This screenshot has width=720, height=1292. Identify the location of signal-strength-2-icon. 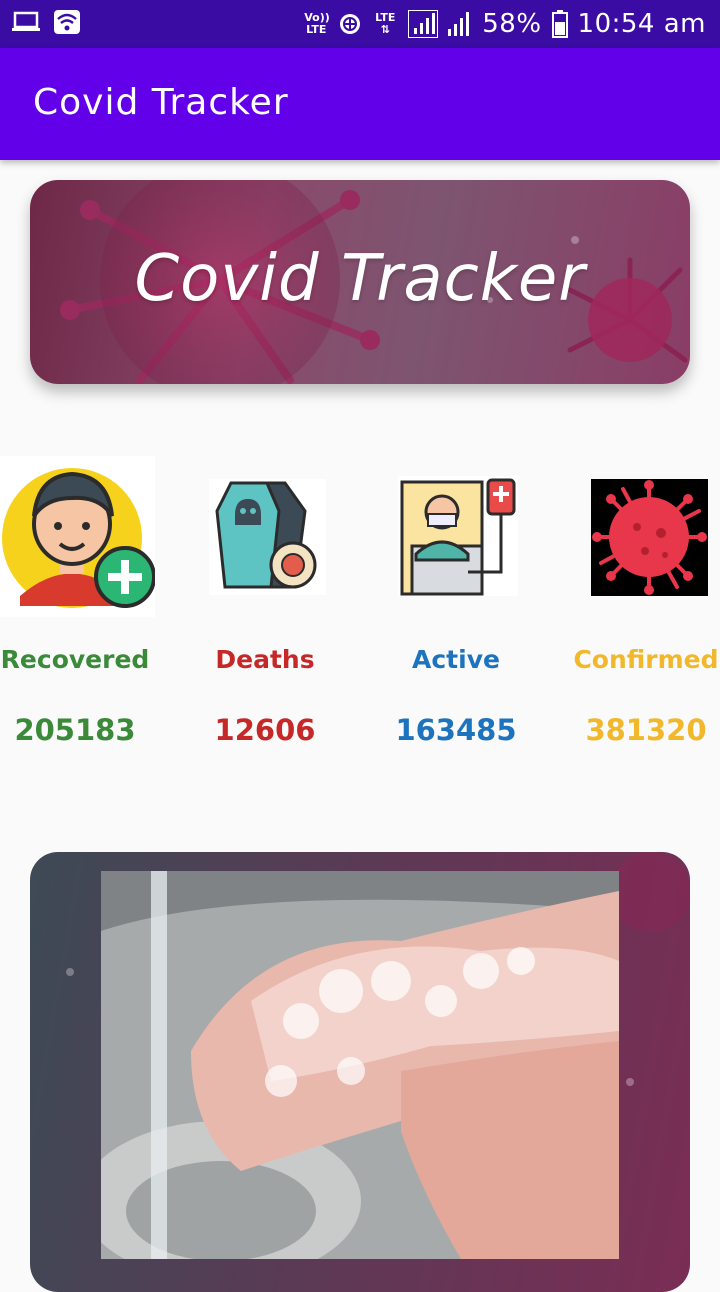
(459, 24).